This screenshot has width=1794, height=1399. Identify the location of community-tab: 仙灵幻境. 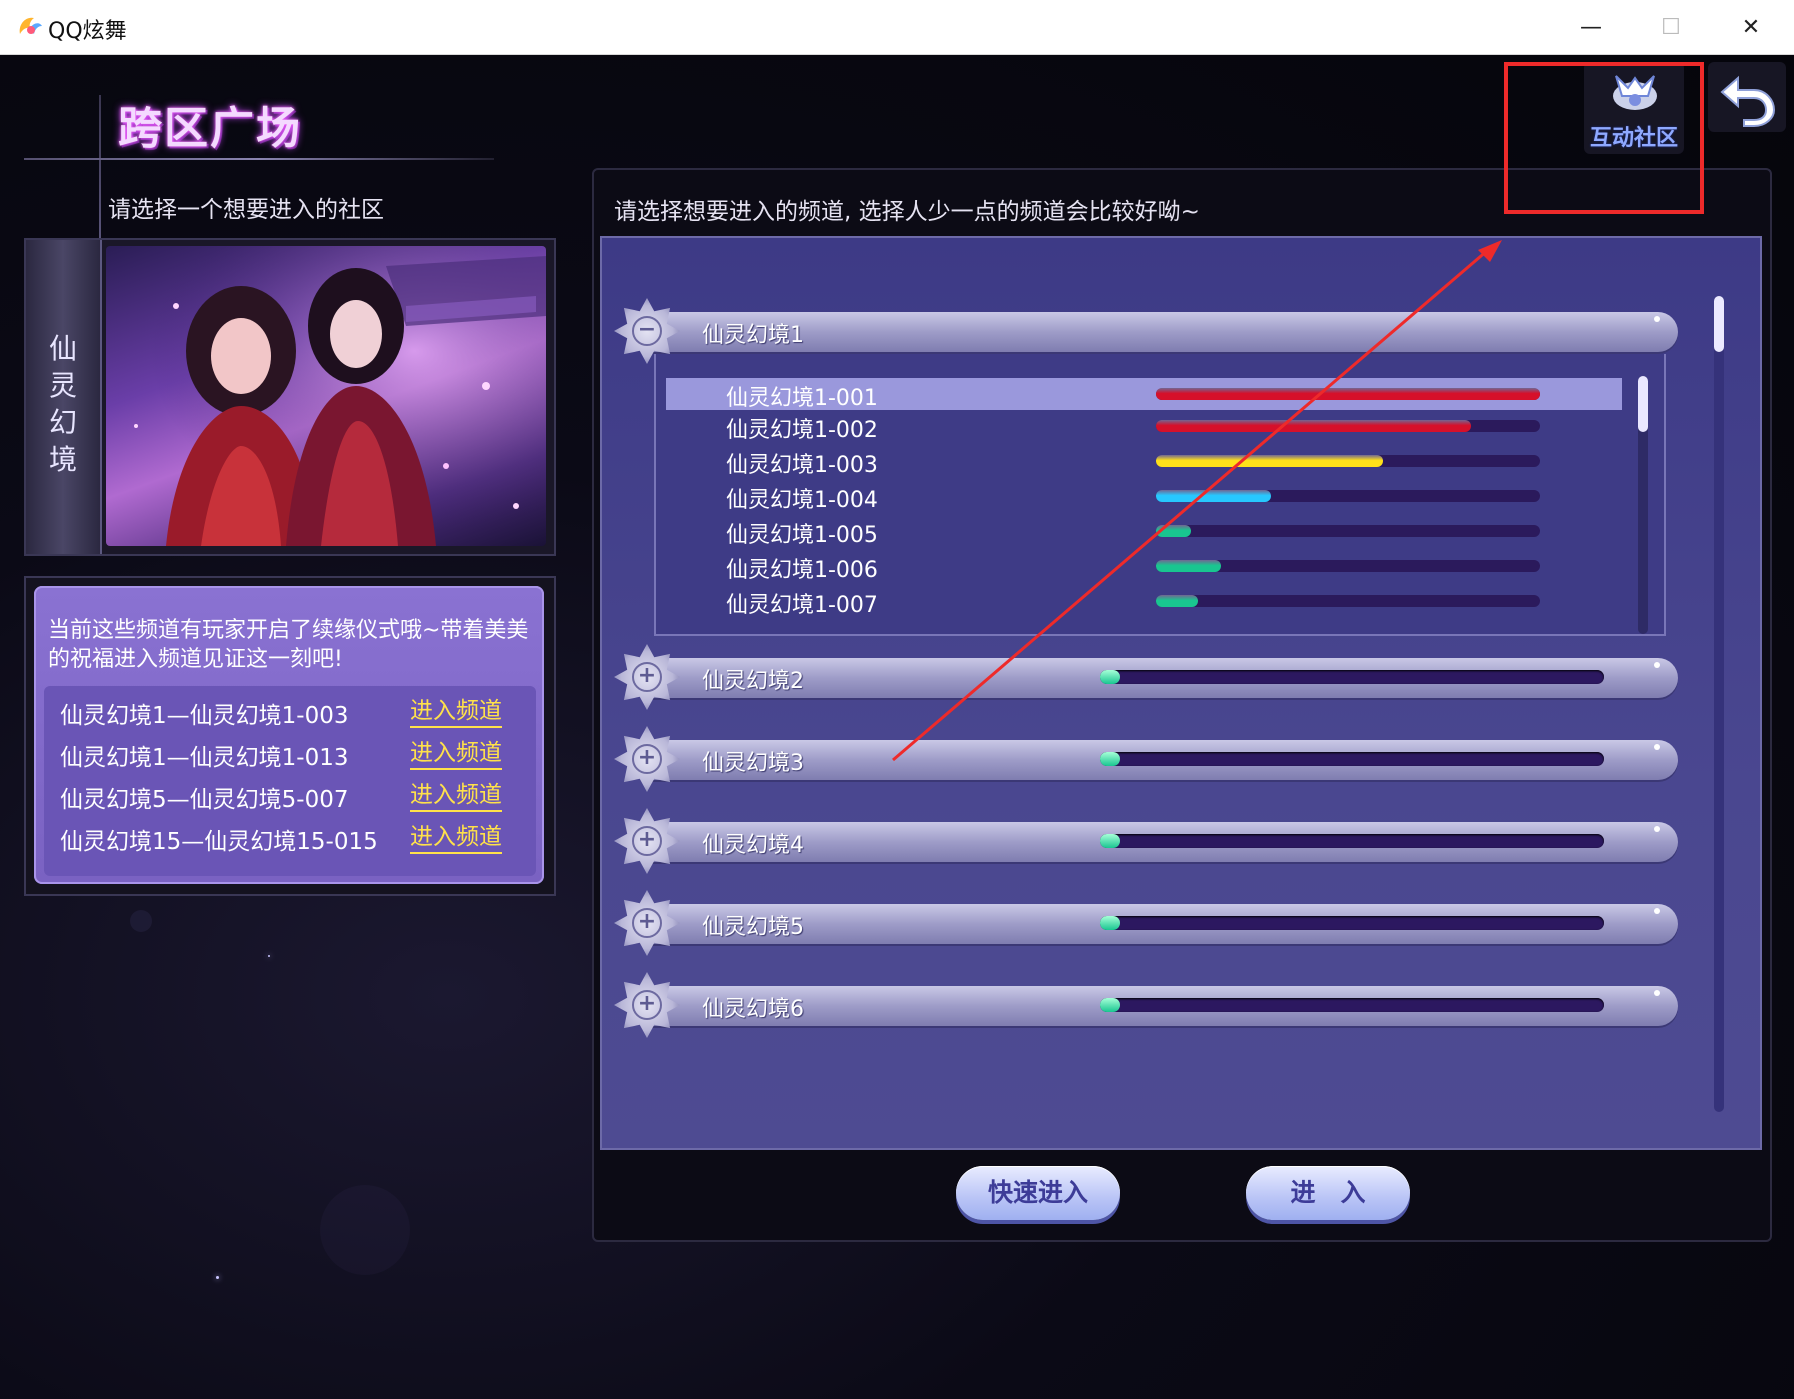
(64, 397).